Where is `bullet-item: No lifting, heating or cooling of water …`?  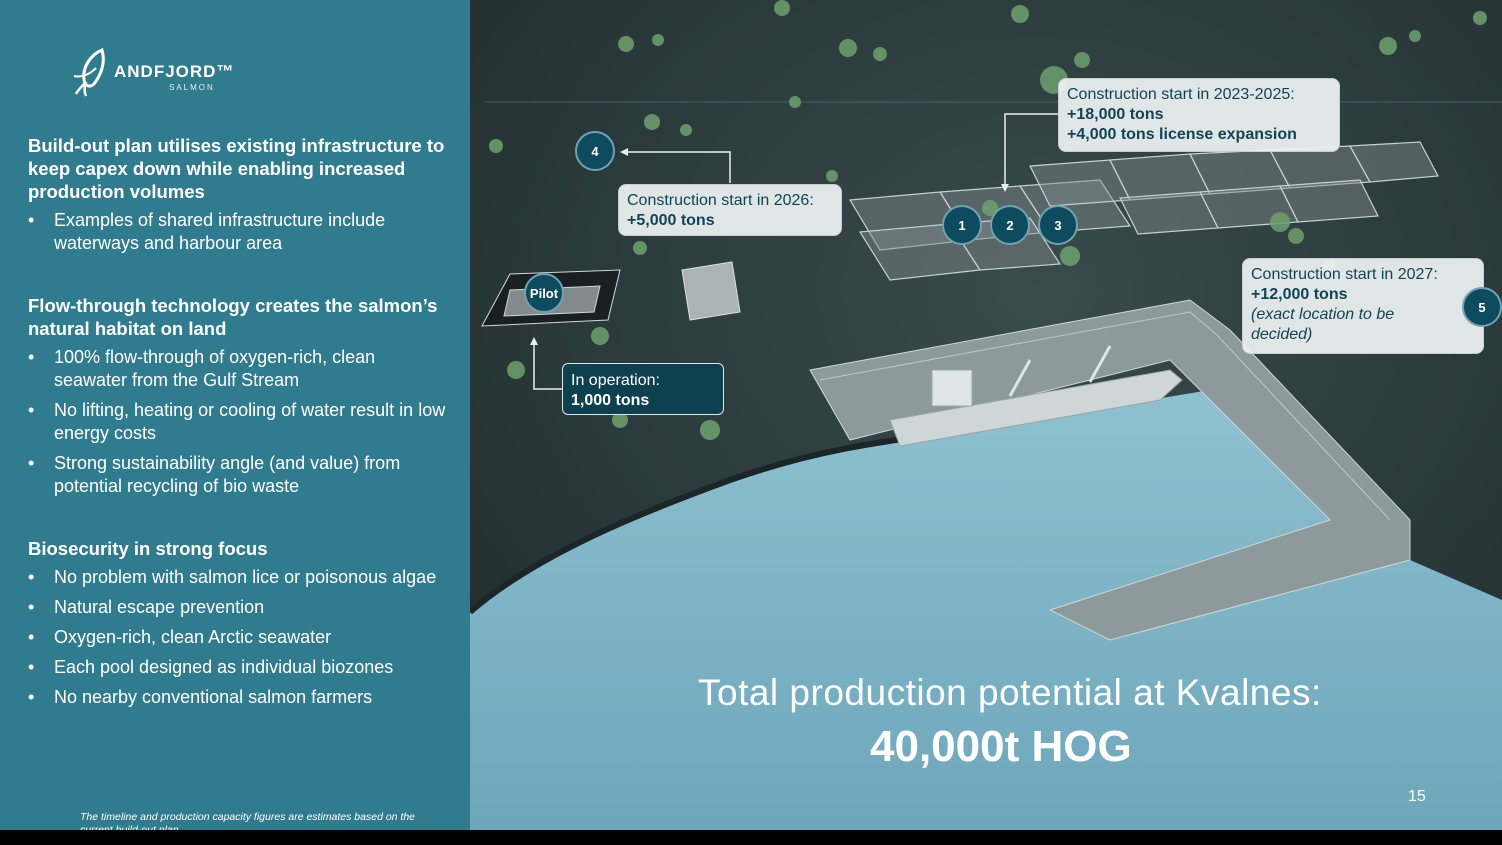
bullet-item: No lifting, heating or cooling of water … is located at coordinates (238, 422).